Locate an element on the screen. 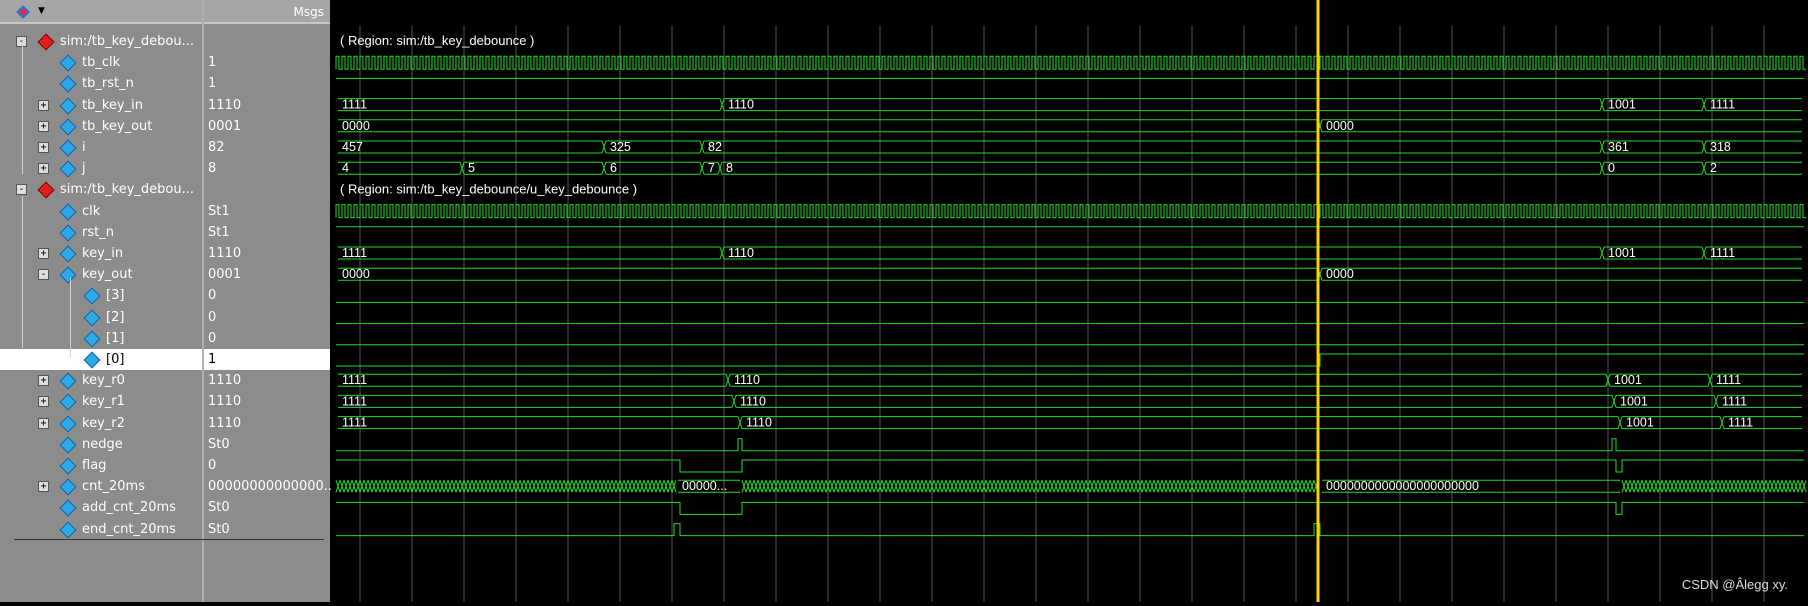 The height and width of the screenshot is (606, 1808). i-bus-transition is located at coordinates (1704, 147).